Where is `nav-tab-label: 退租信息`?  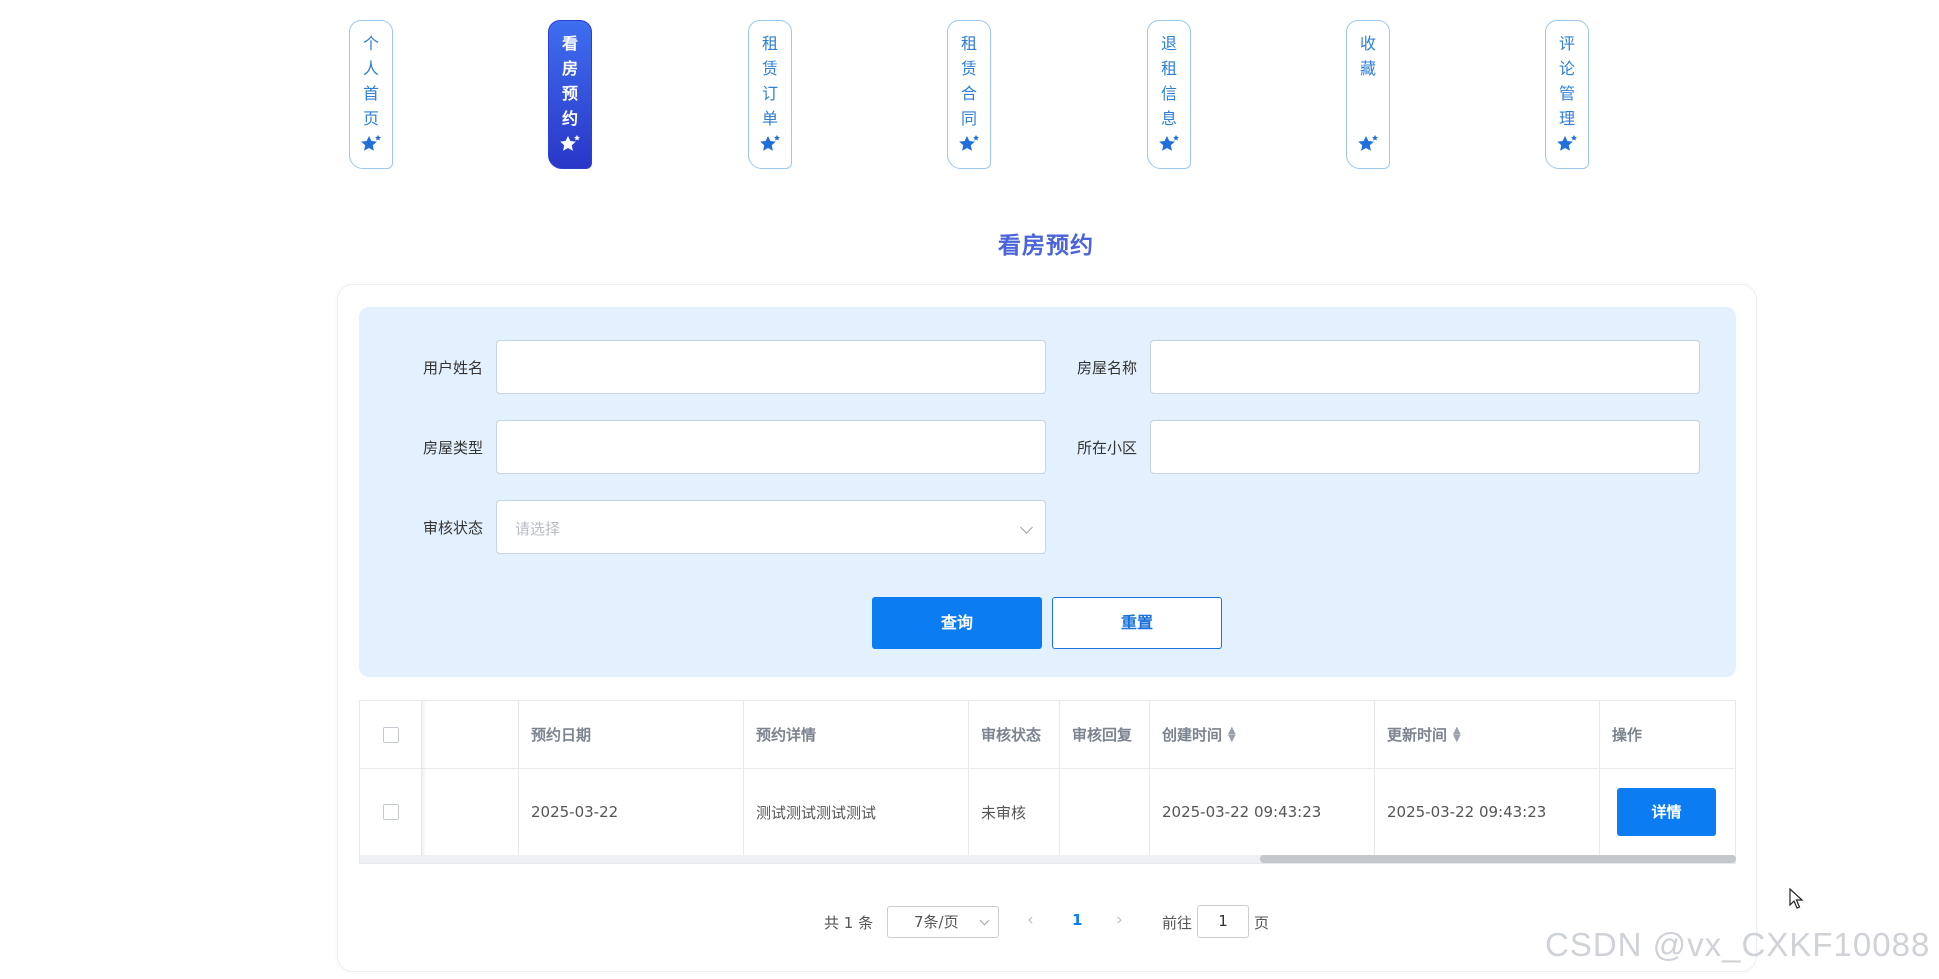 nav-tab-label: 退租信息 is located at coordinates (1168, 81).